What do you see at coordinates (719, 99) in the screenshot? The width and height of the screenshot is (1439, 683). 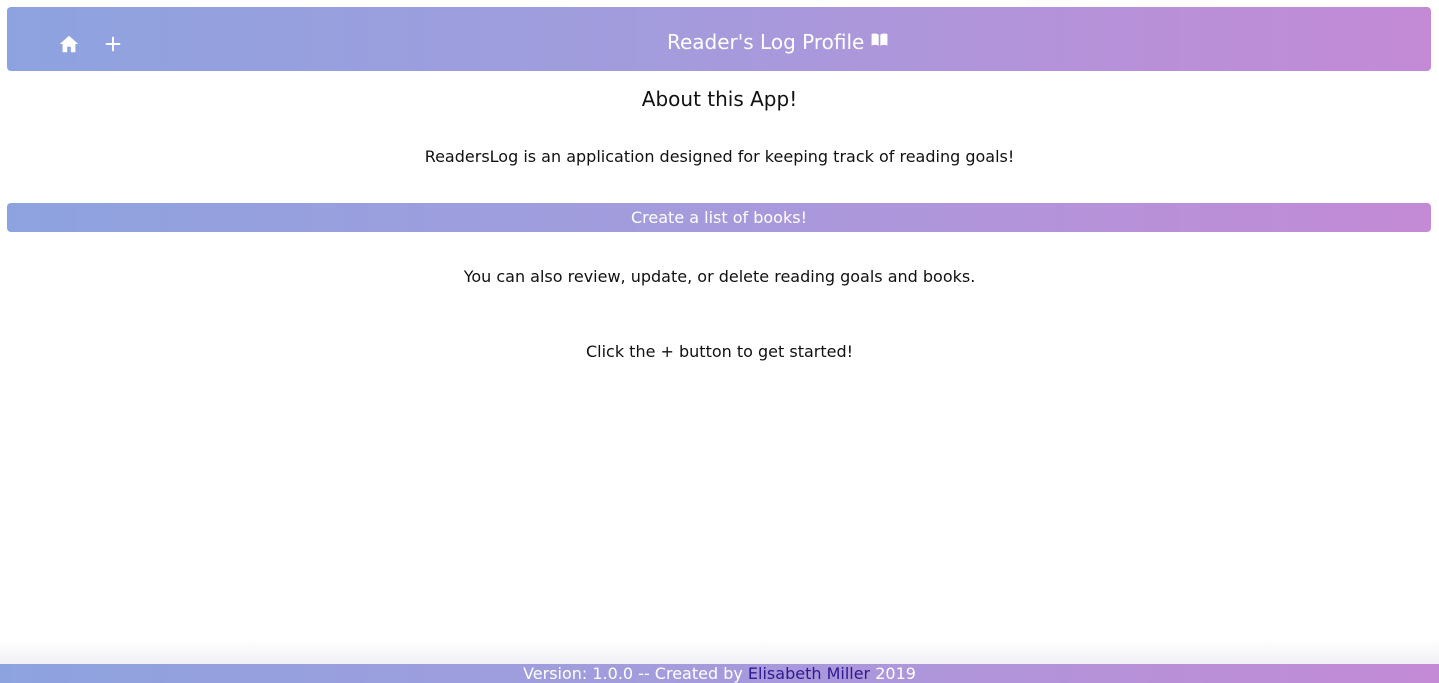 I see `page-title: About this App!` at bounding box center [719, 99].